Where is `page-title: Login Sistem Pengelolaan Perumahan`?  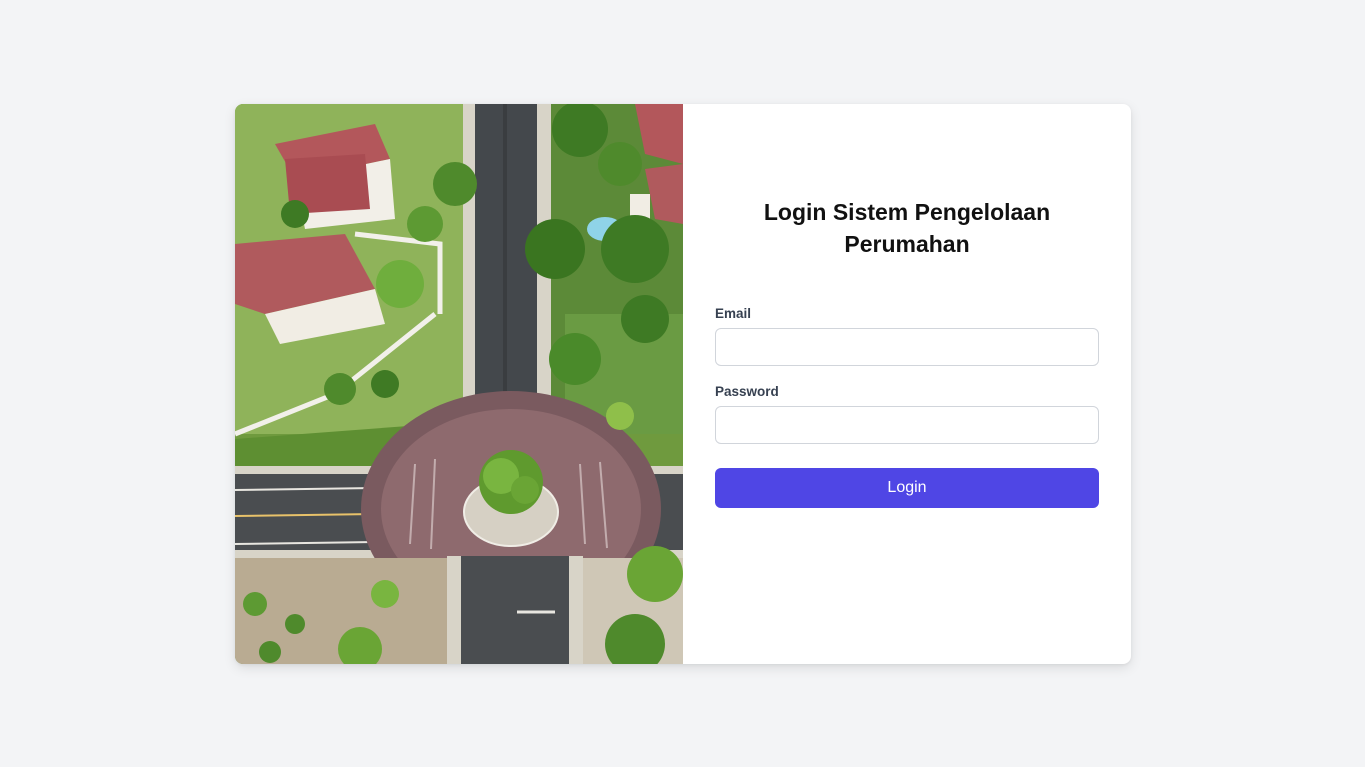 page-title: Login Sistem Pengelolaan Perumahan is located at coordinates (907, 228).